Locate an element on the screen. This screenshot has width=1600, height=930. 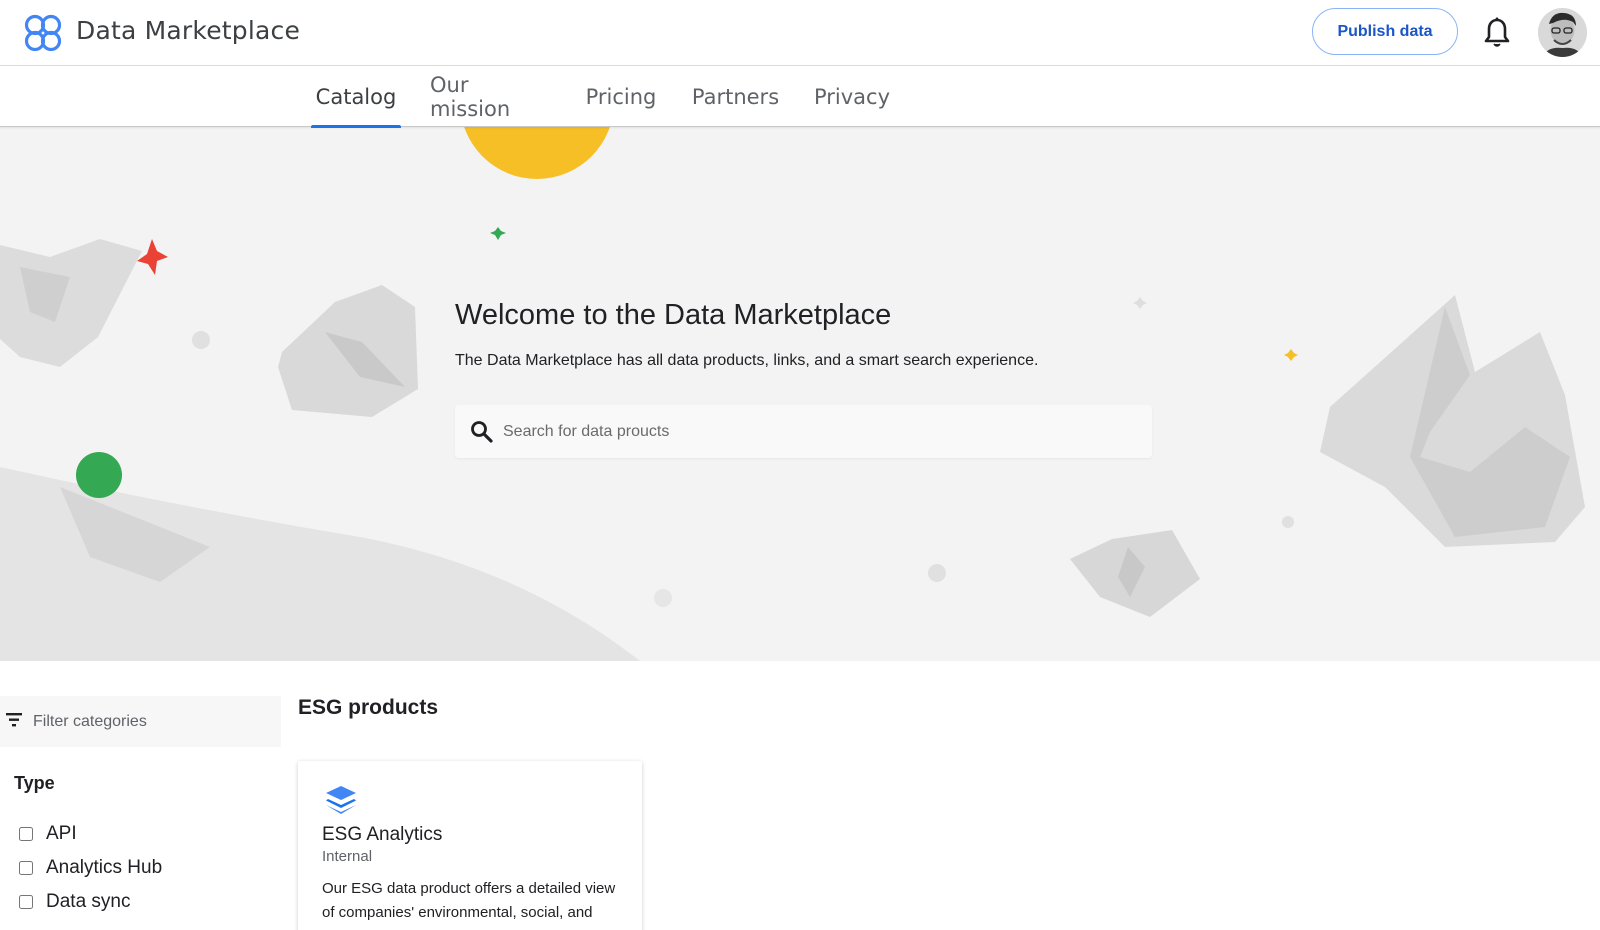
filter-icon is located at coordinates (14, 720).